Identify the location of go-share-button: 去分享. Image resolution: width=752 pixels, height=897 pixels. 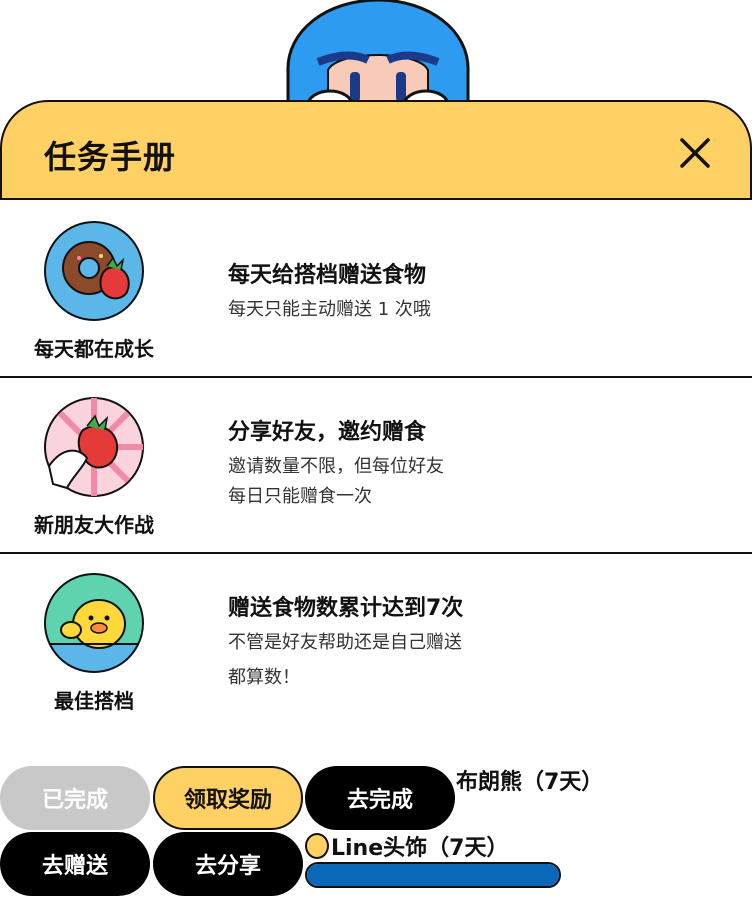
(228, 864).